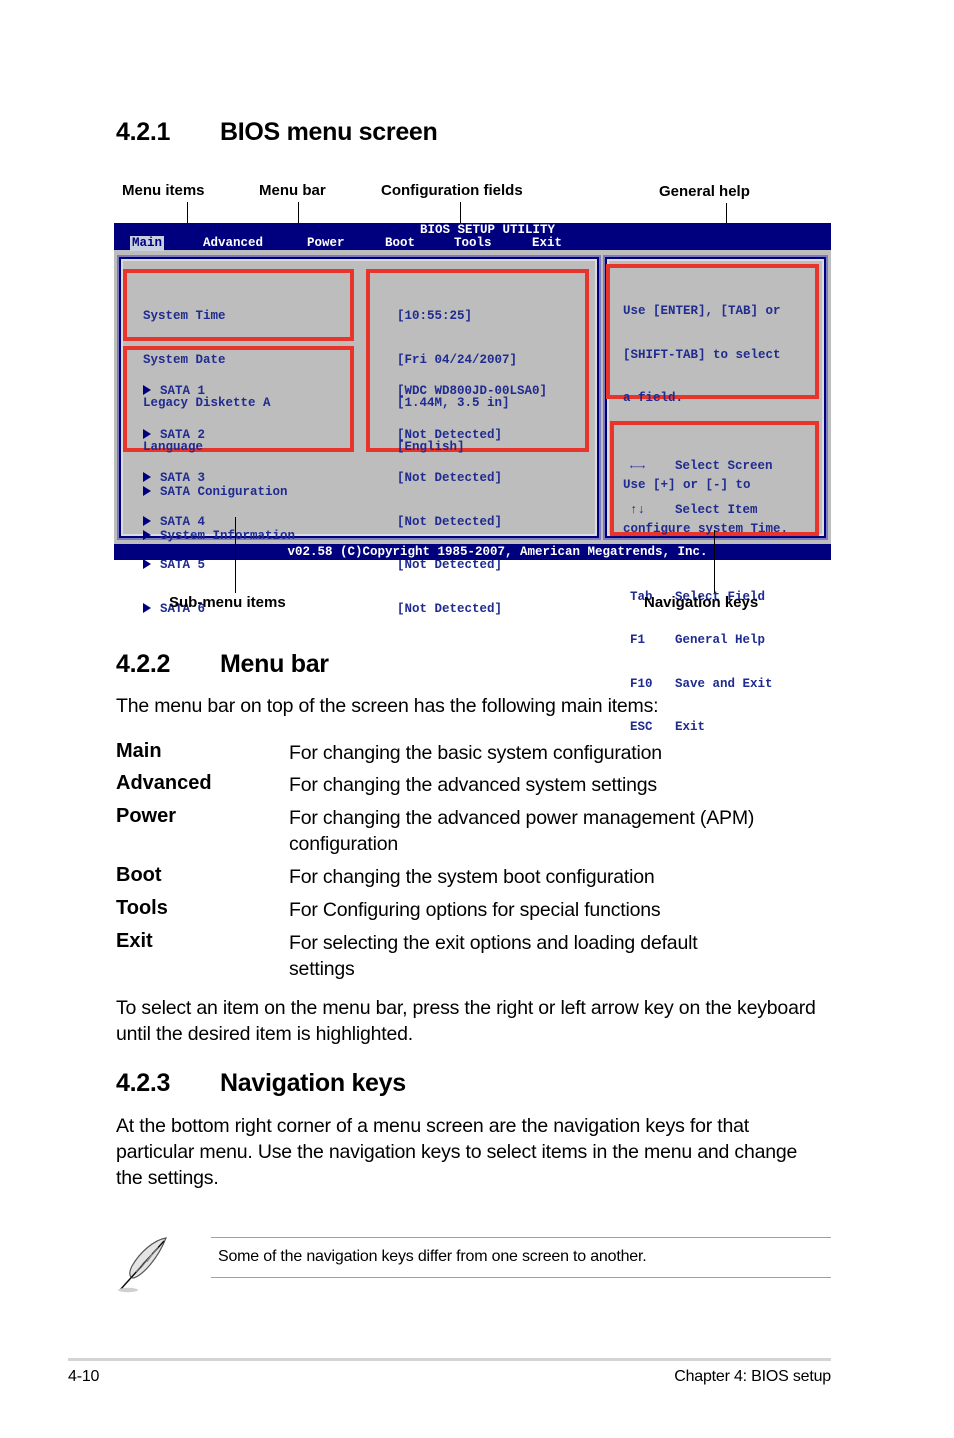 Image resolution: width=954 pixels, height=1438 pixels. What do you see at coordinates (716, 509) in the screenshot?
I see `nav-key-action: Select Item` at bounding box center [716, 509].